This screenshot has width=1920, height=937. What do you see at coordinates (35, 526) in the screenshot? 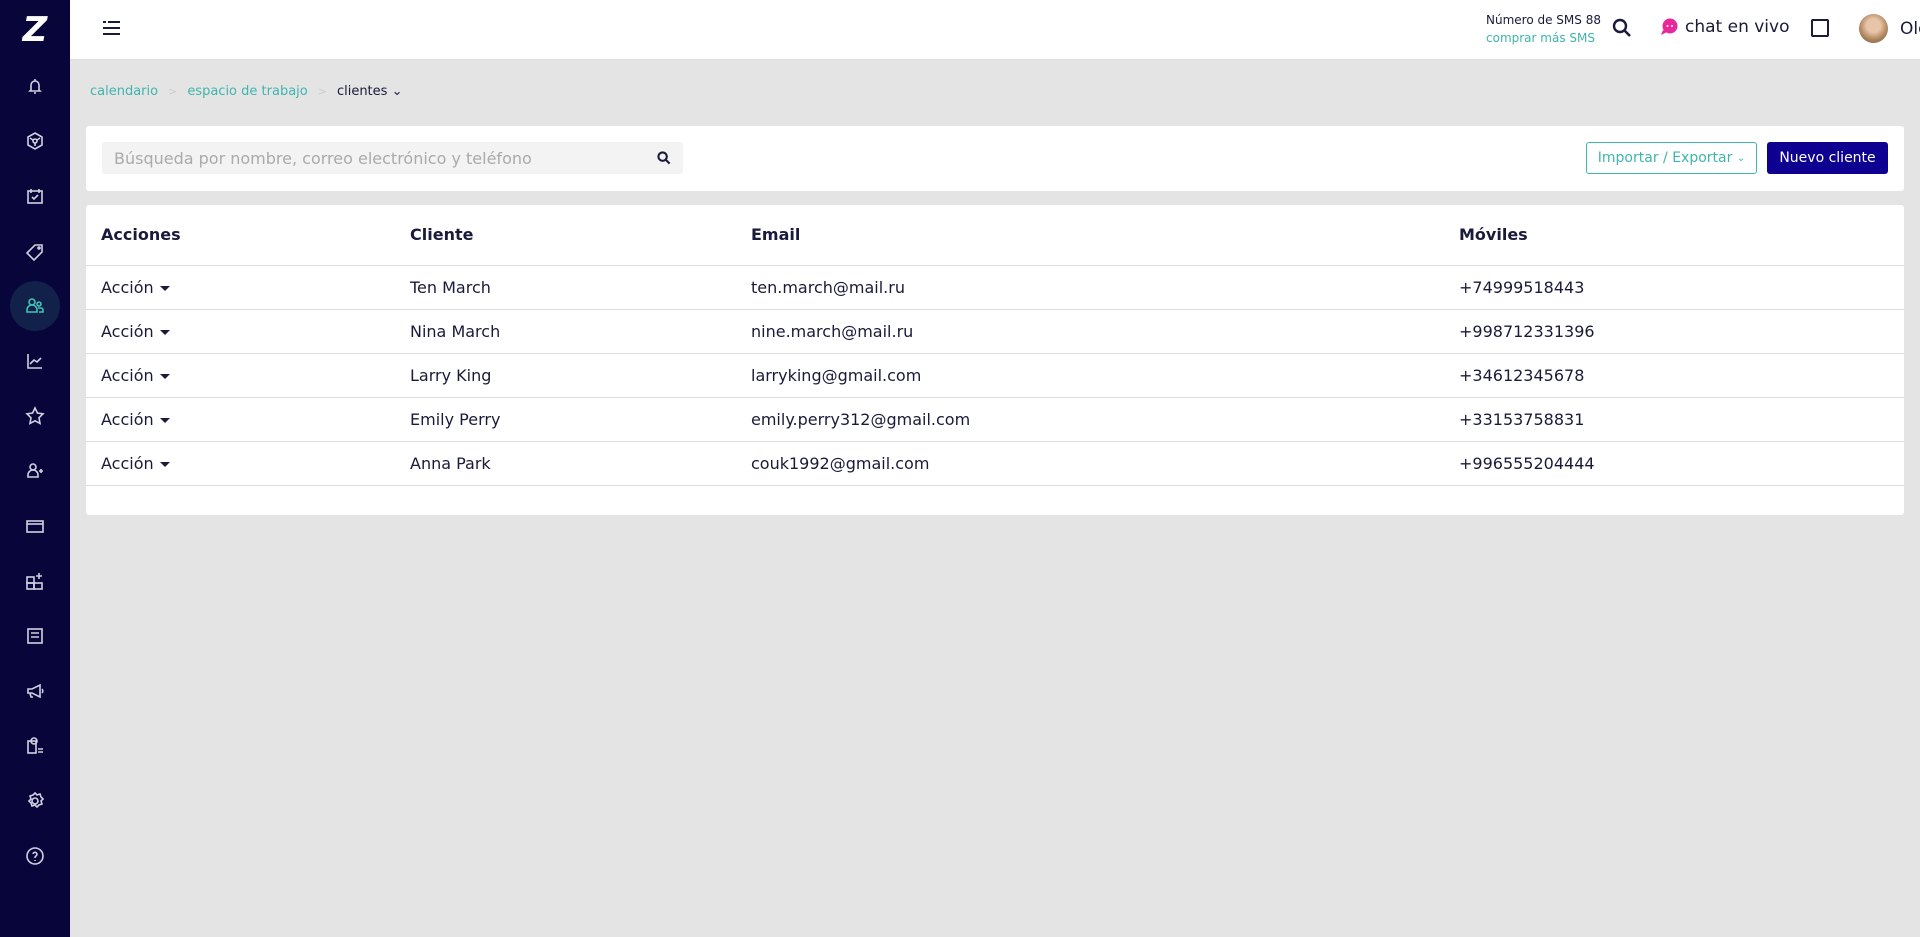
I see `sidebar-item-payments` at bounding box center [35, 526].